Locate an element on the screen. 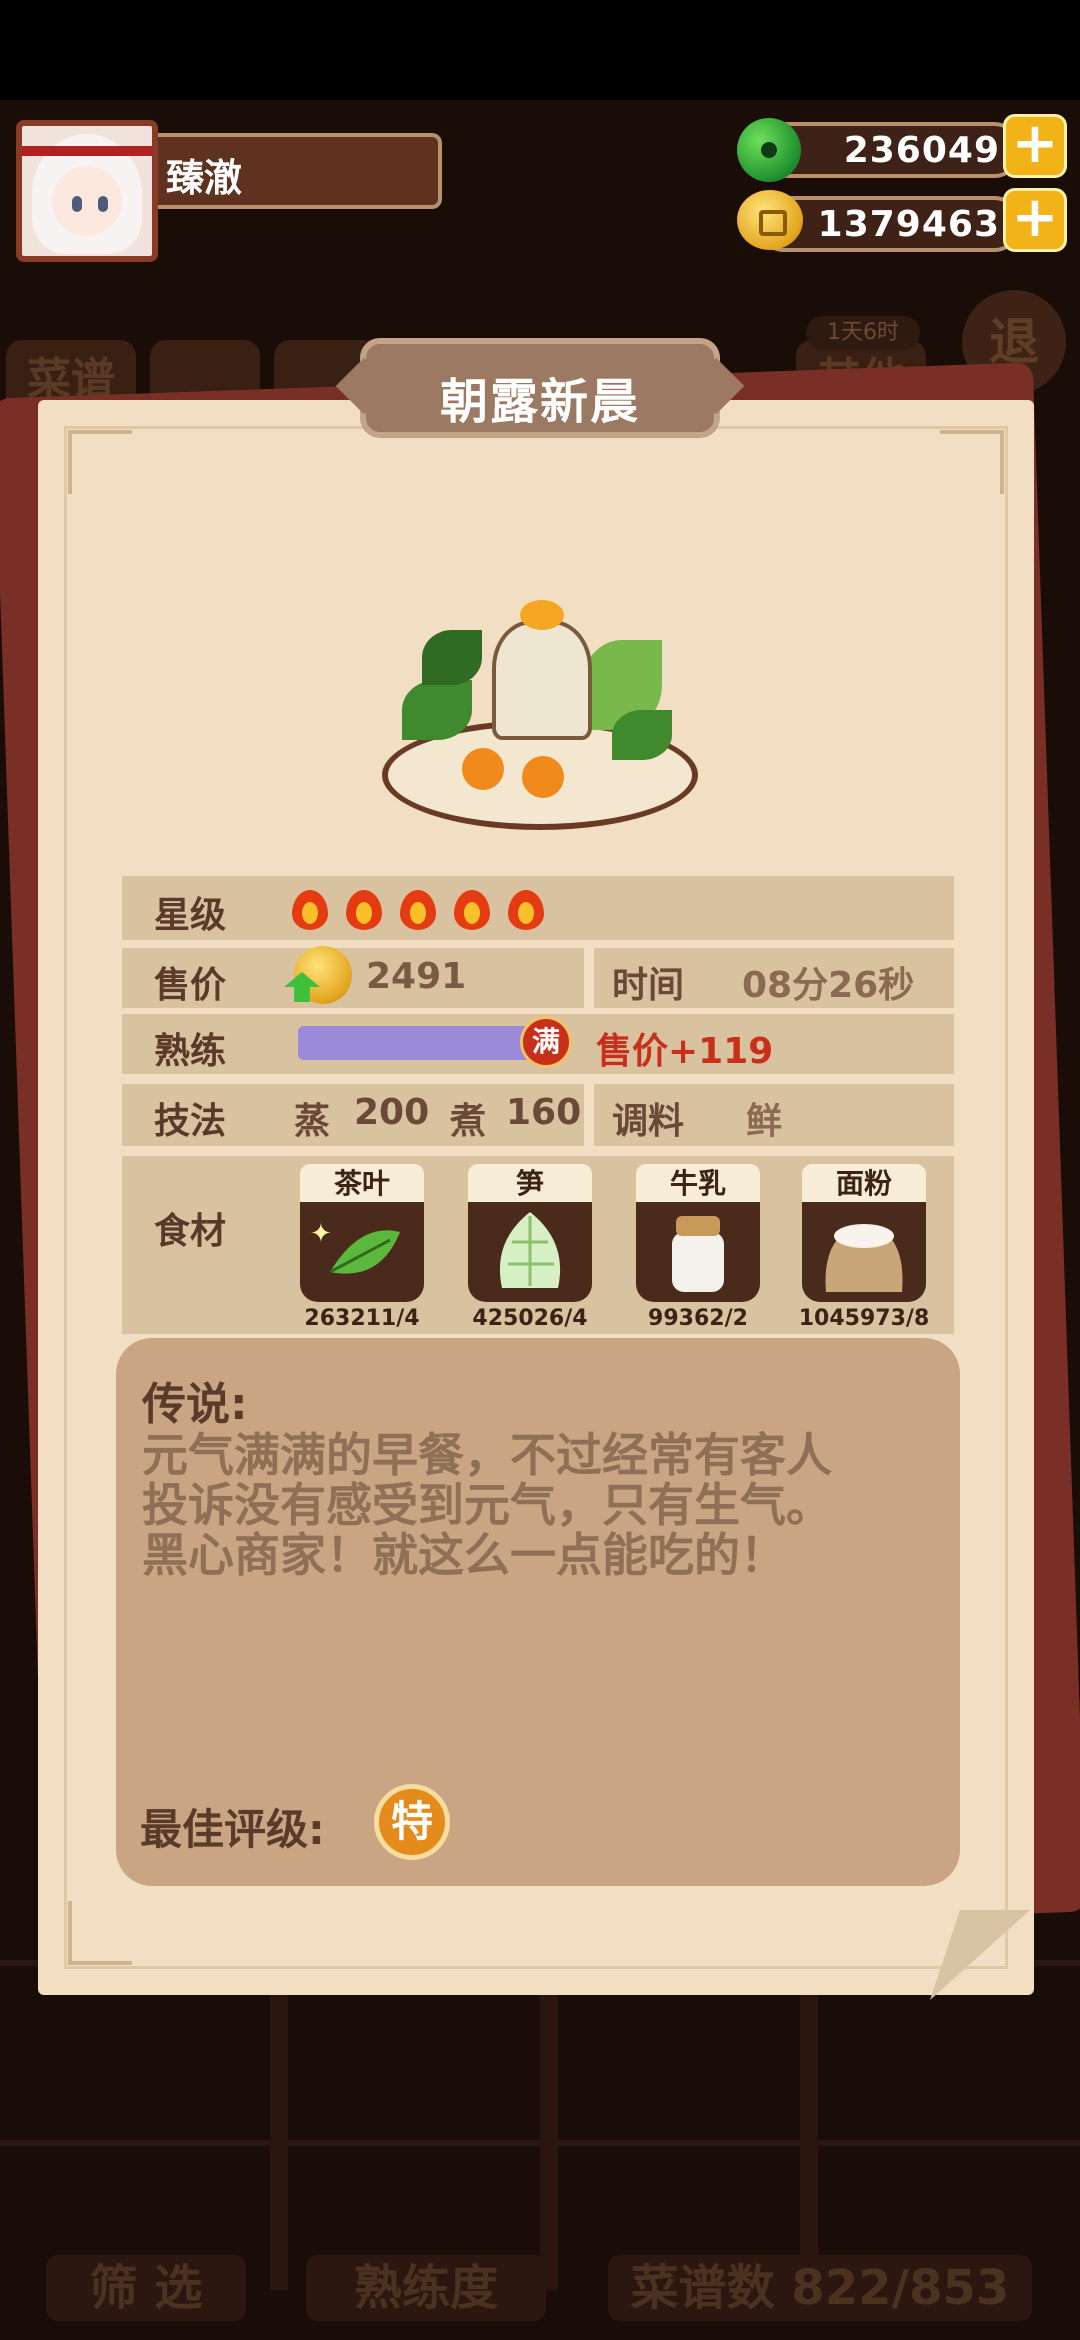  milk-jar-icon is located at coordinates (698, 1254).